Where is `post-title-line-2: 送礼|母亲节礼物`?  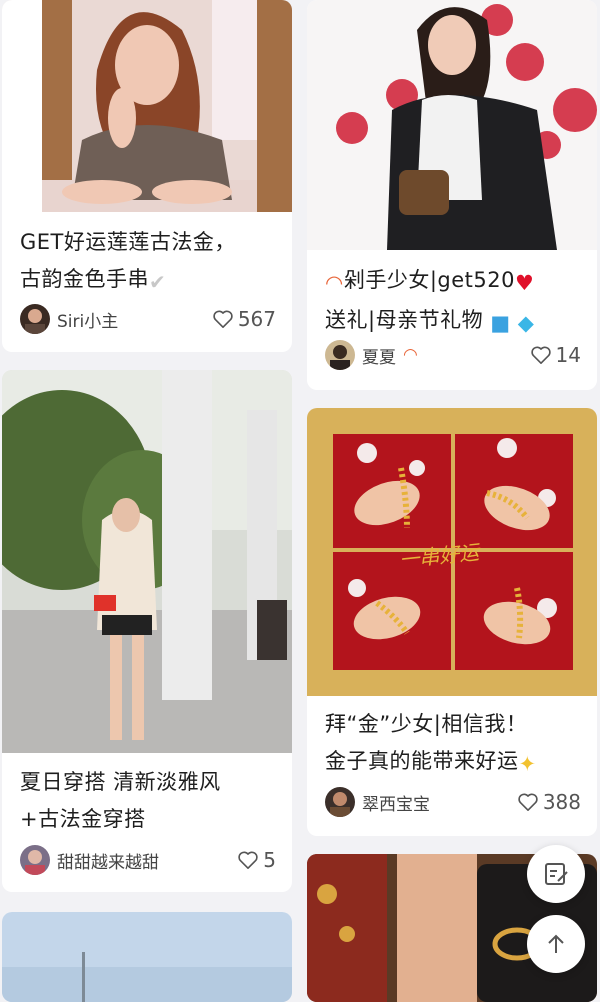
post-title-line-2: 送礼|母亲节礼物 is located at coordinates (404, 320).